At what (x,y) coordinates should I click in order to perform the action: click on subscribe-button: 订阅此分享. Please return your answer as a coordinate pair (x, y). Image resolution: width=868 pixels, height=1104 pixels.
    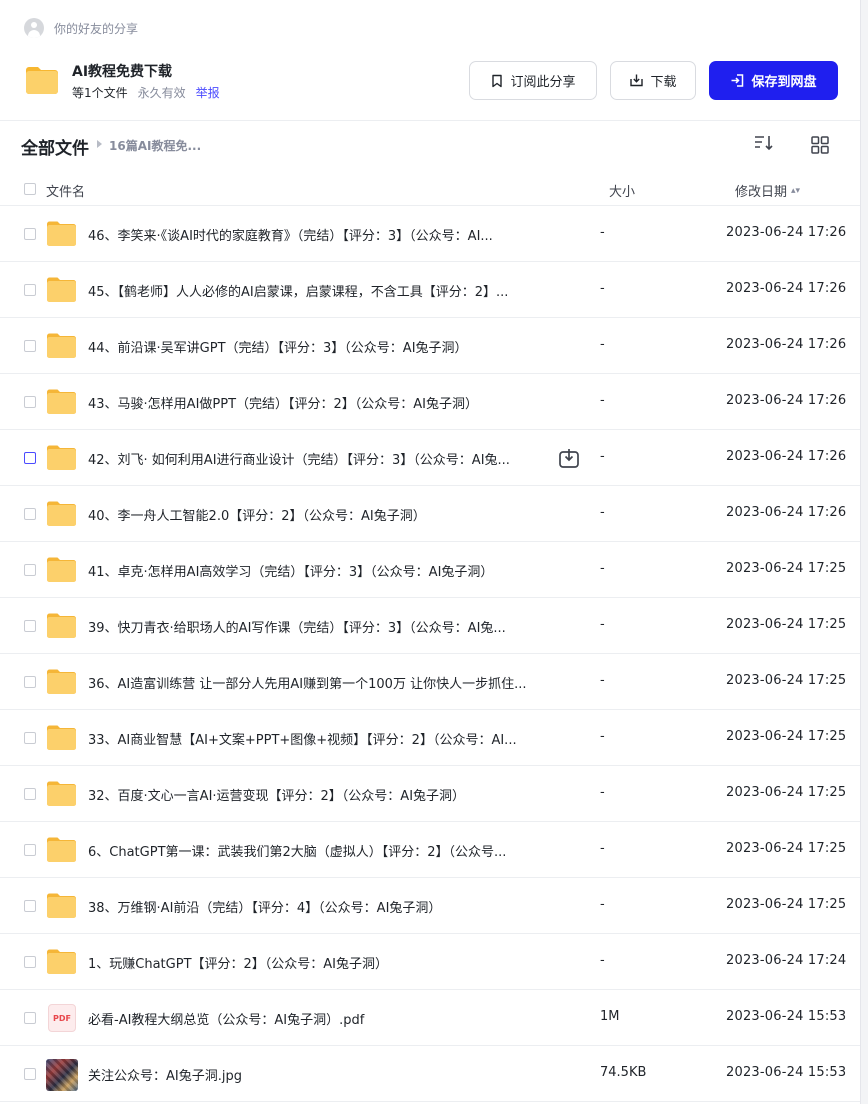
    Looking at the image, I should click on (533, 80).